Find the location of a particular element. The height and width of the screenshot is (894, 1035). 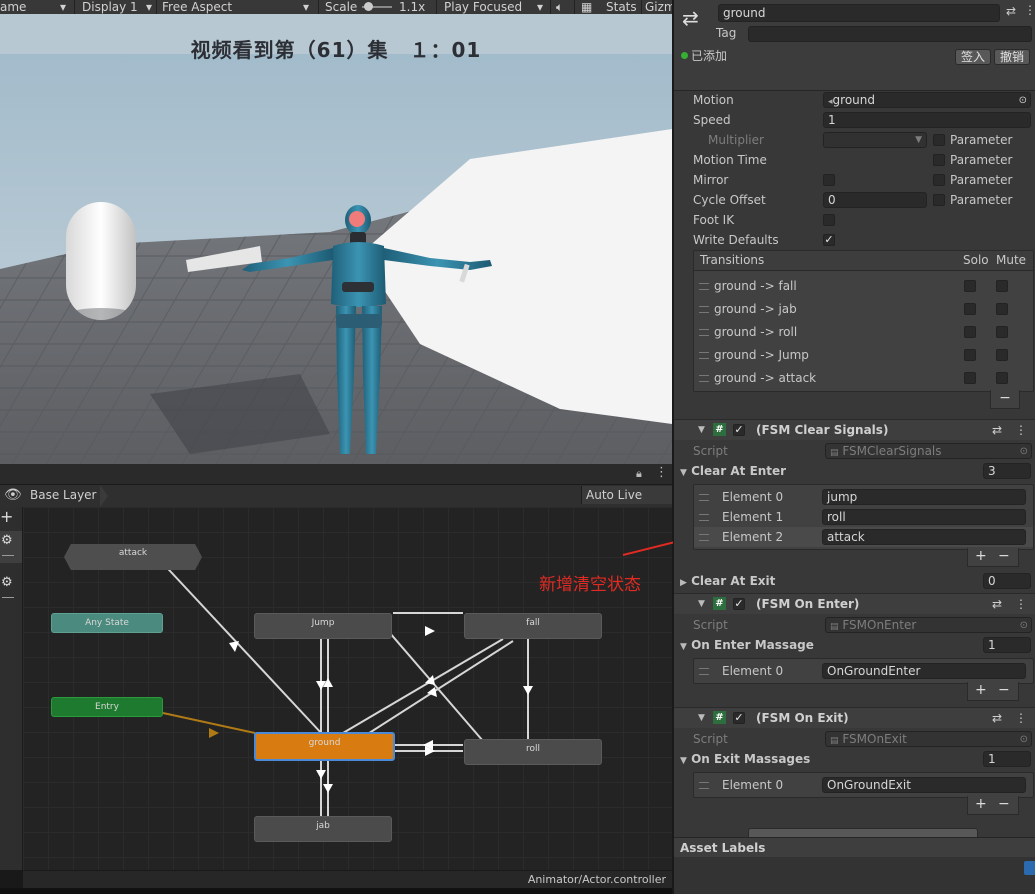

add-layer-icon: + is located at coordinates (6, 516).